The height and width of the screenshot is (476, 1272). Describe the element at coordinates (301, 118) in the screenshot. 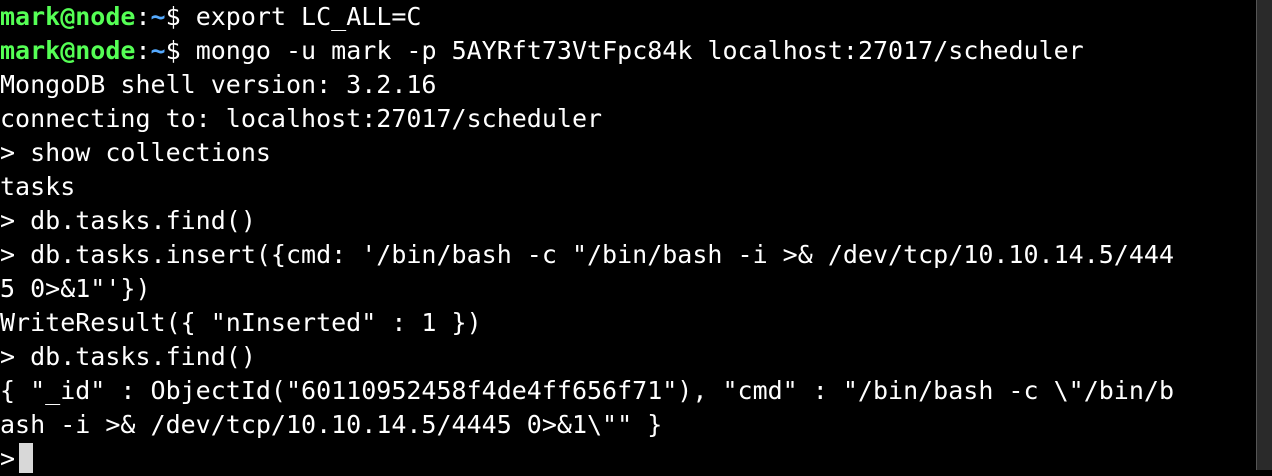

I see `output-line: connecting to: localhost:27017/scheduler` at that location.